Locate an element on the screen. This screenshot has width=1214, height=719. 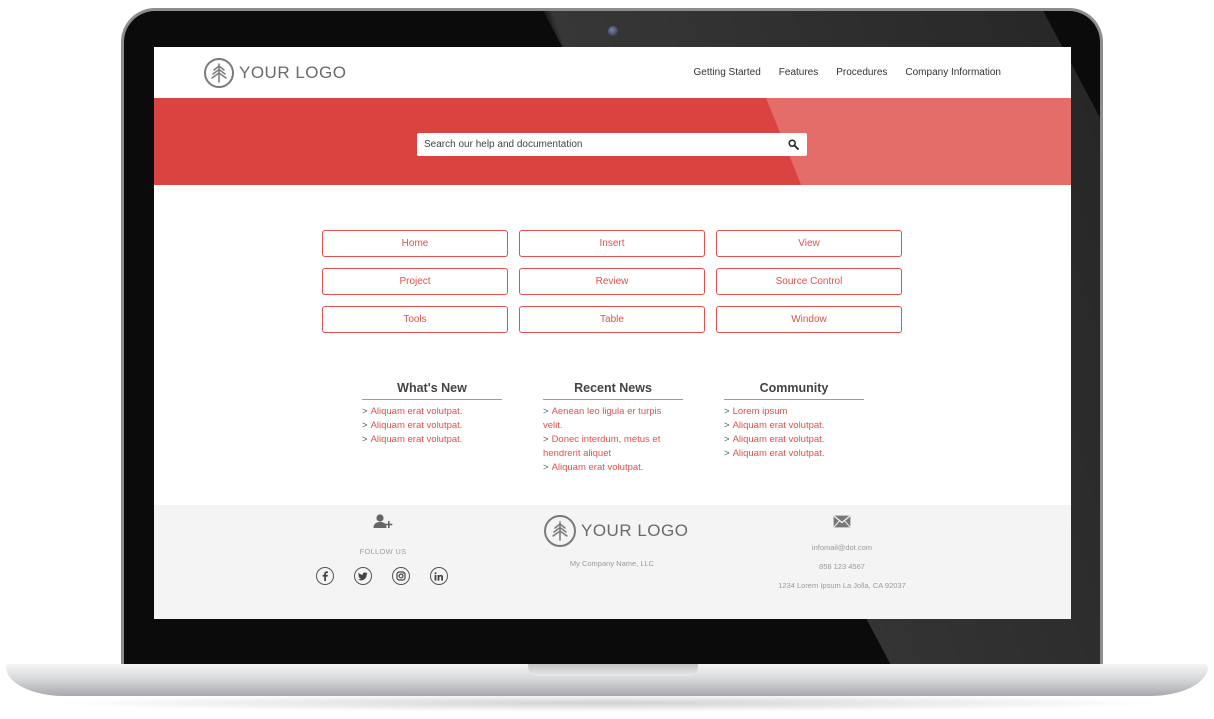
instagram-icon is located at coordinates (401, 576).